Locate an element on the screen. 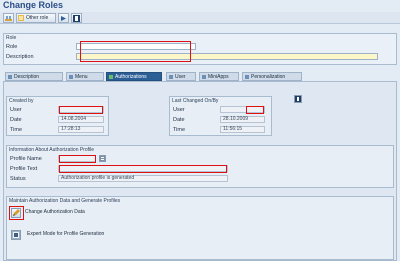 The height and width of the screenshot is (261, 400). changed-user-label: User is located at coordinates (179, 110).